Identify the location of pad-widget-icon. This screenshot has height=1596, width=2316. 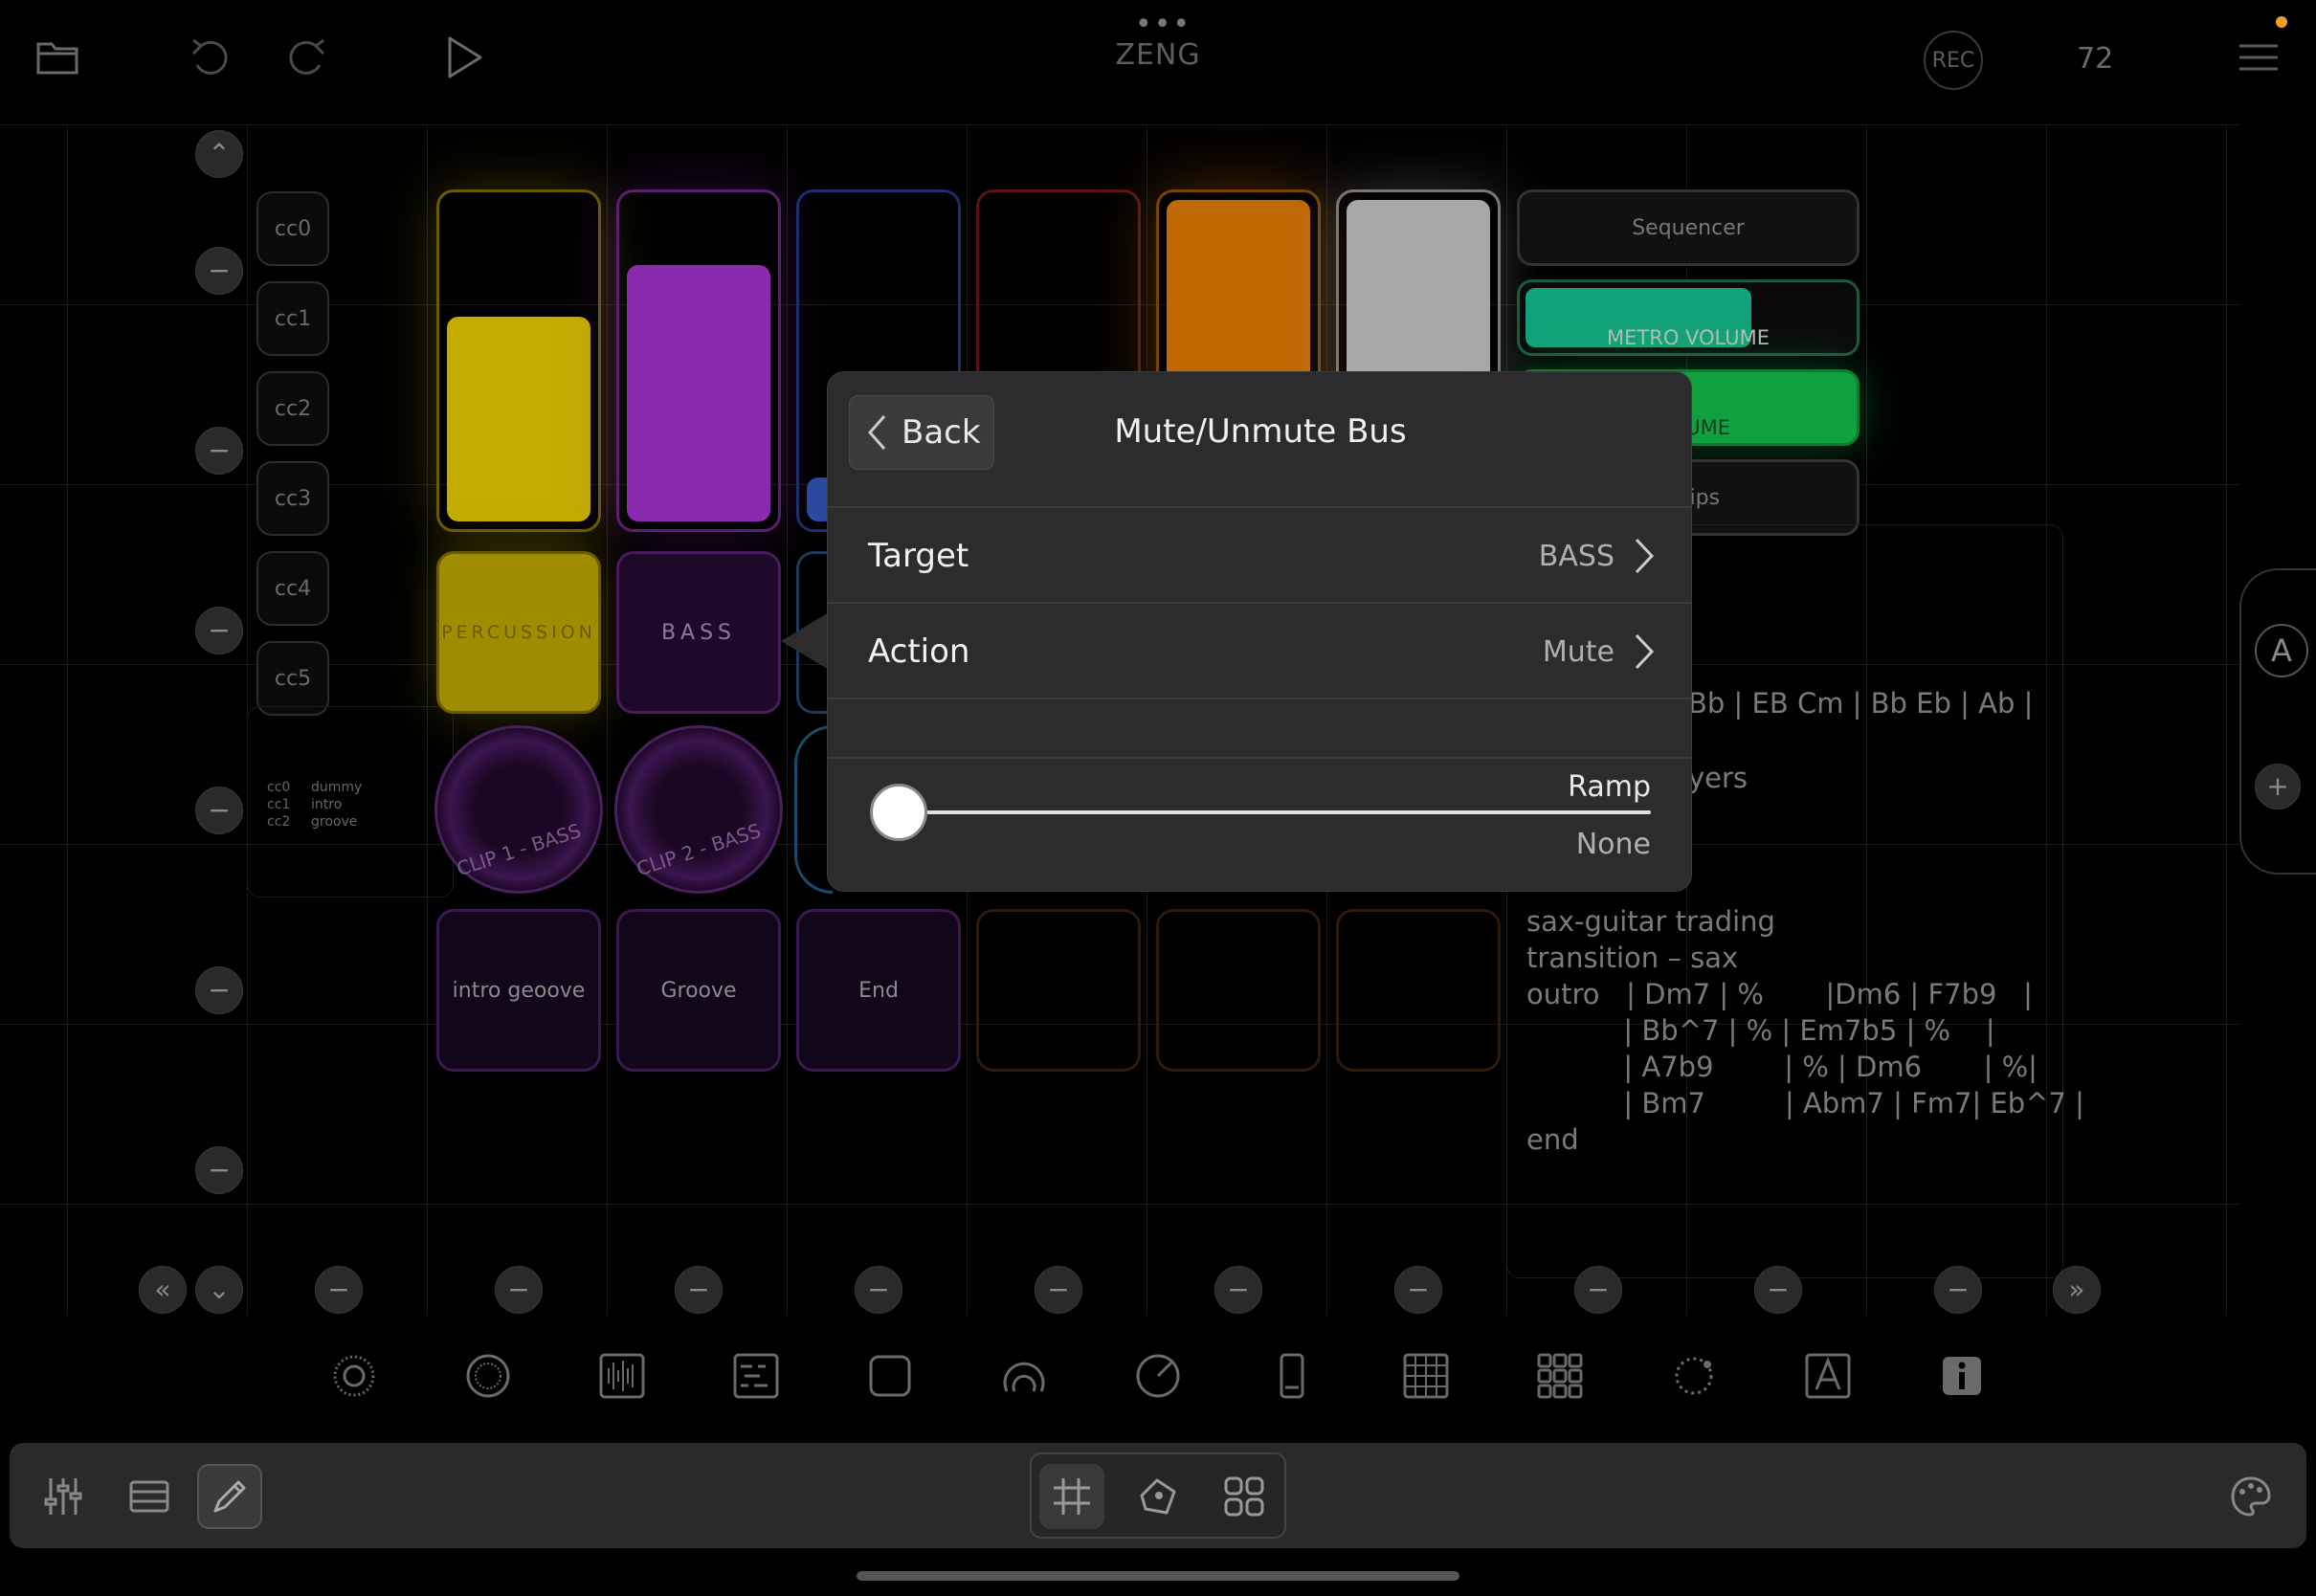
(890, 1376).